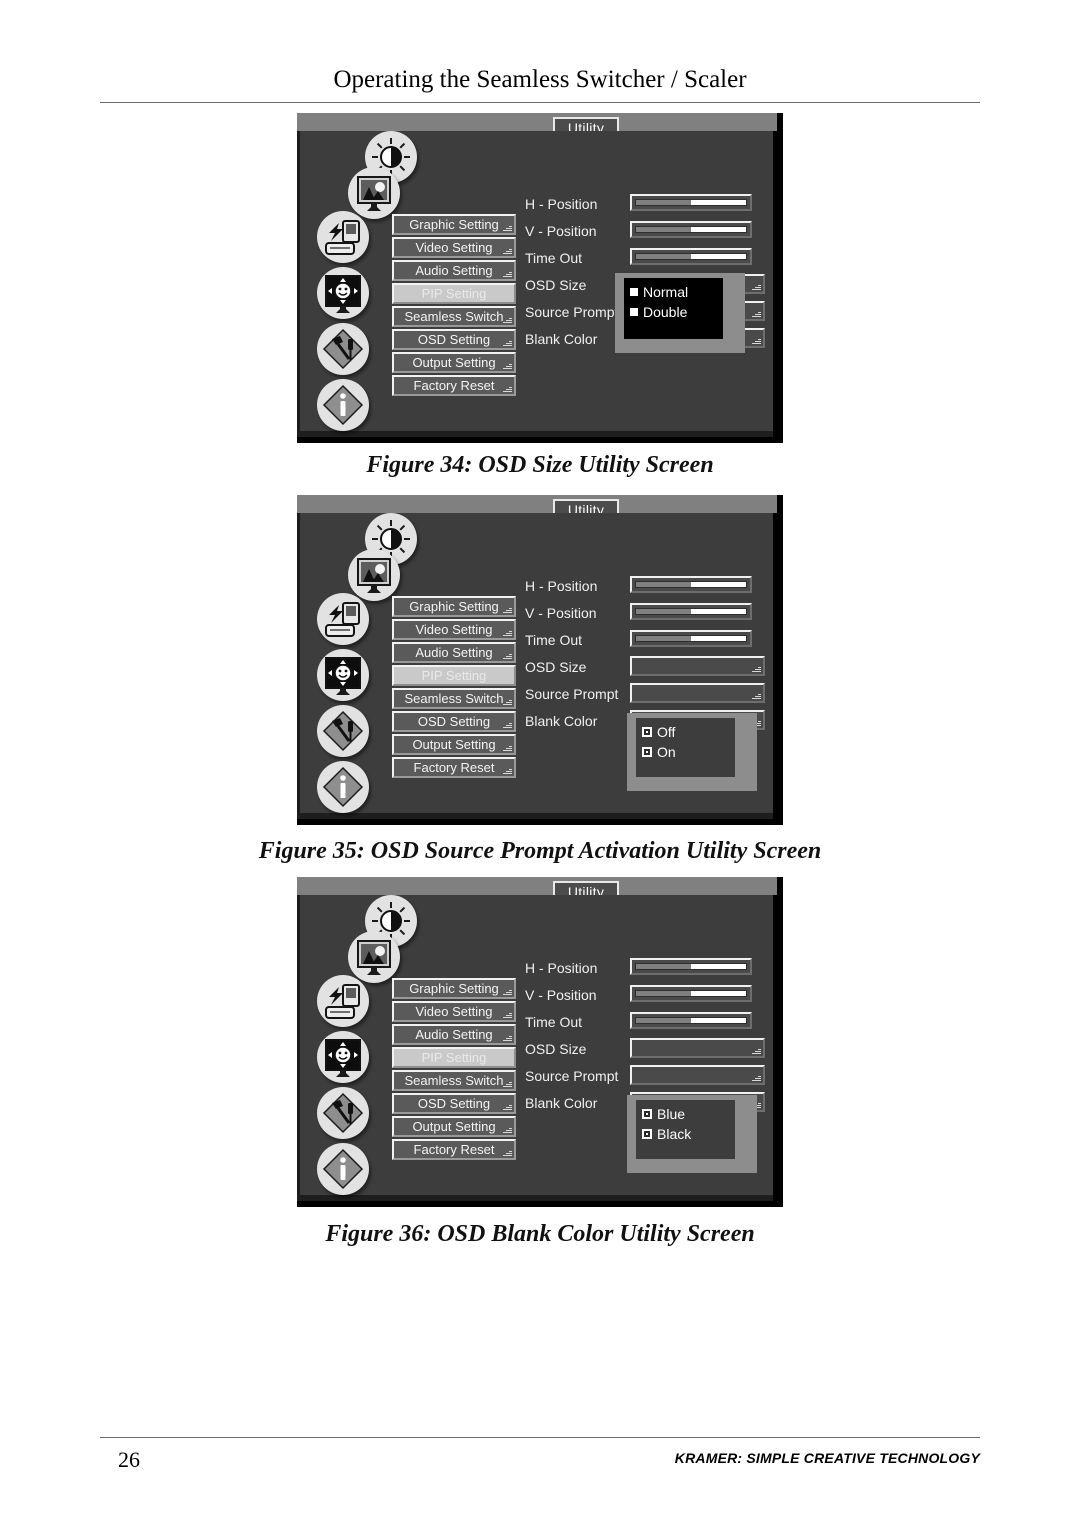 The image size is (1080, 1529). Describe the element at coordinates (298, 664) in the screenshot. I see `osd-left-bevel` at that location.